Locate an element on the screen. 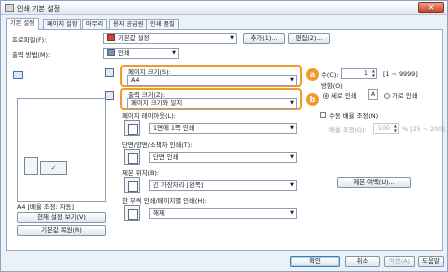  printer-preview-icon: ✓ is located at coordinates (53, 168).